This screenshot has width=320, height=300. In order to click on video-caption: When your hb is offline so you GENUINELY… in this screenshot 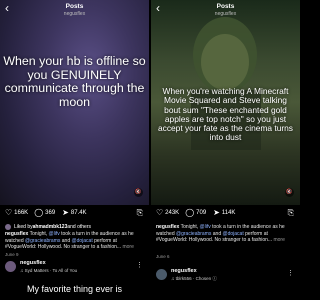, I will do `click(74, 81)`.